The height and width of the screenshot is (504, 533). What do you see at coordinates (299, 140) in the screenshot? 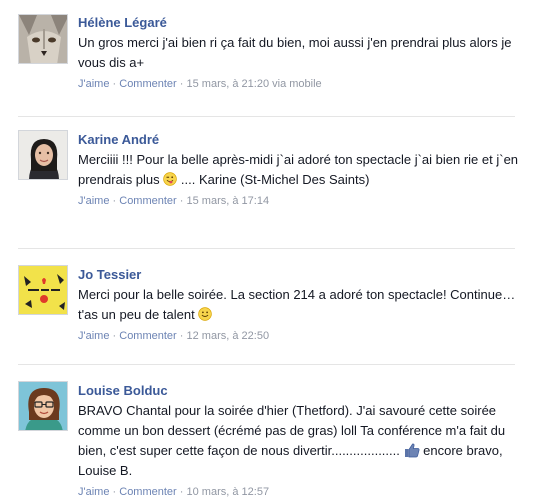
I see `author-link: Karine André` at bounding box center [299, 140].